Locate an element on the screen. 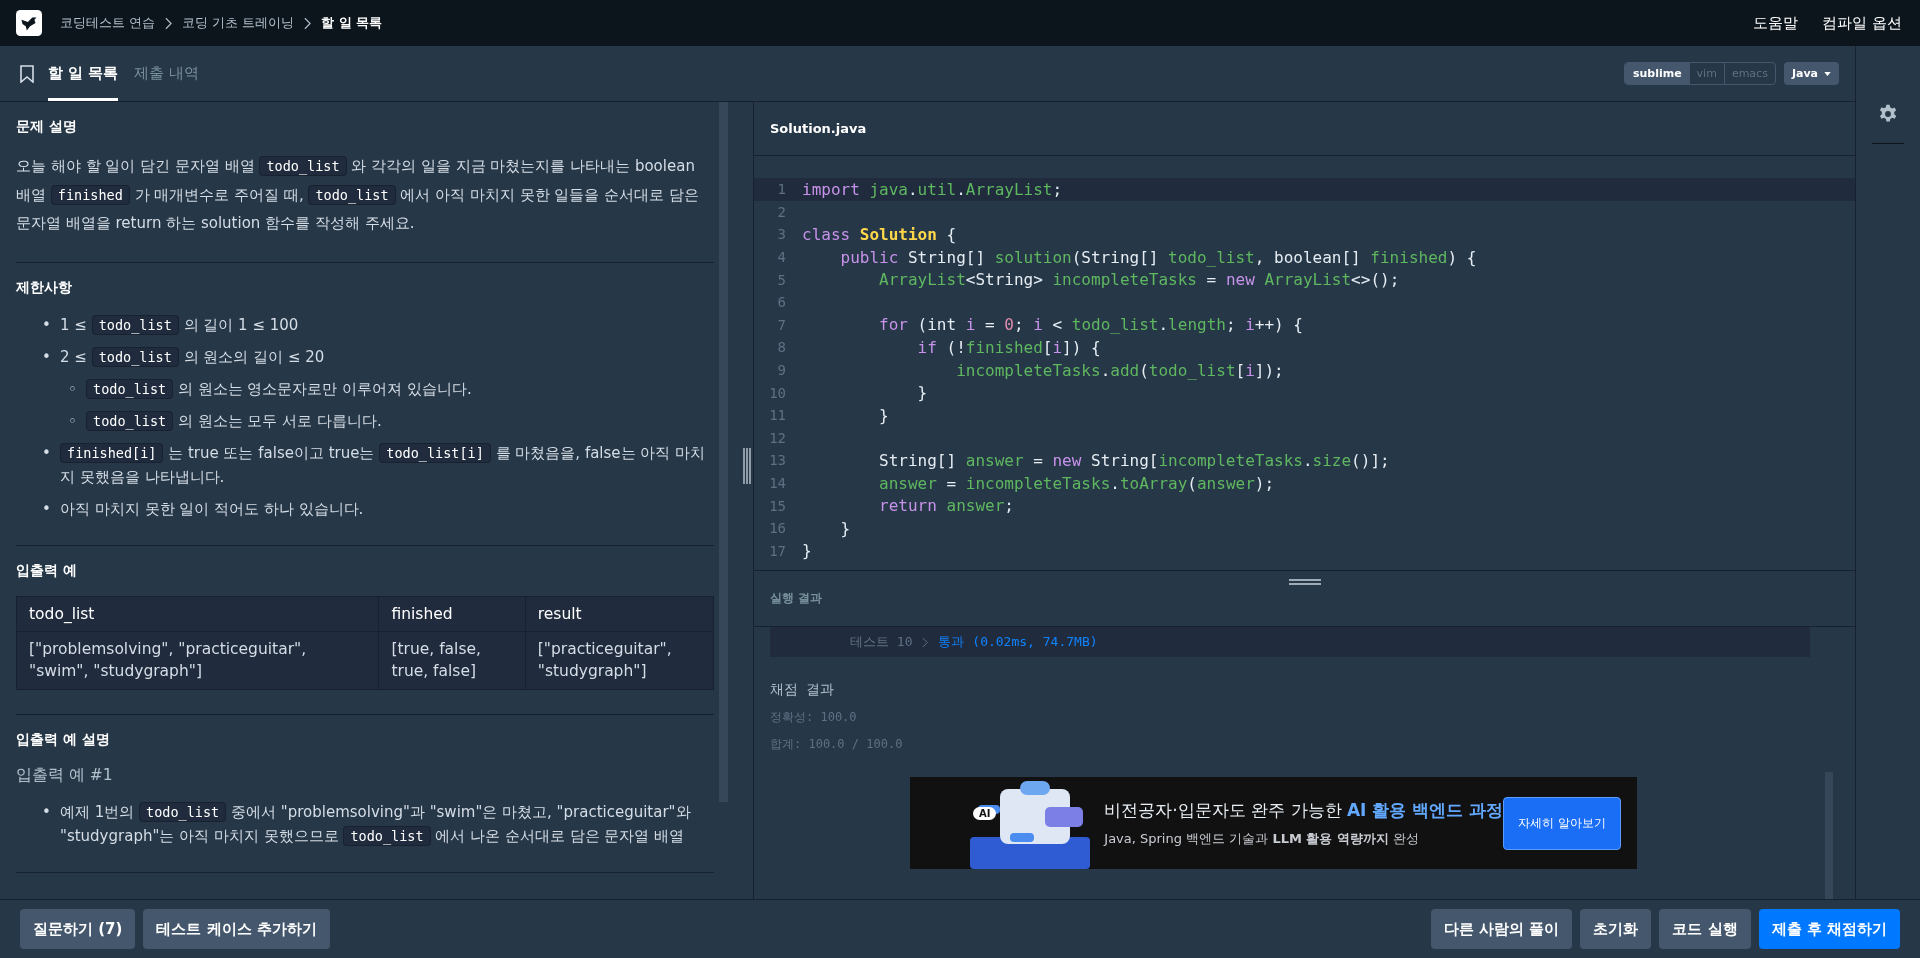 The height and width of the screenshot is (958, 1920). line-number: 8 is located at coordinates (781, 347).